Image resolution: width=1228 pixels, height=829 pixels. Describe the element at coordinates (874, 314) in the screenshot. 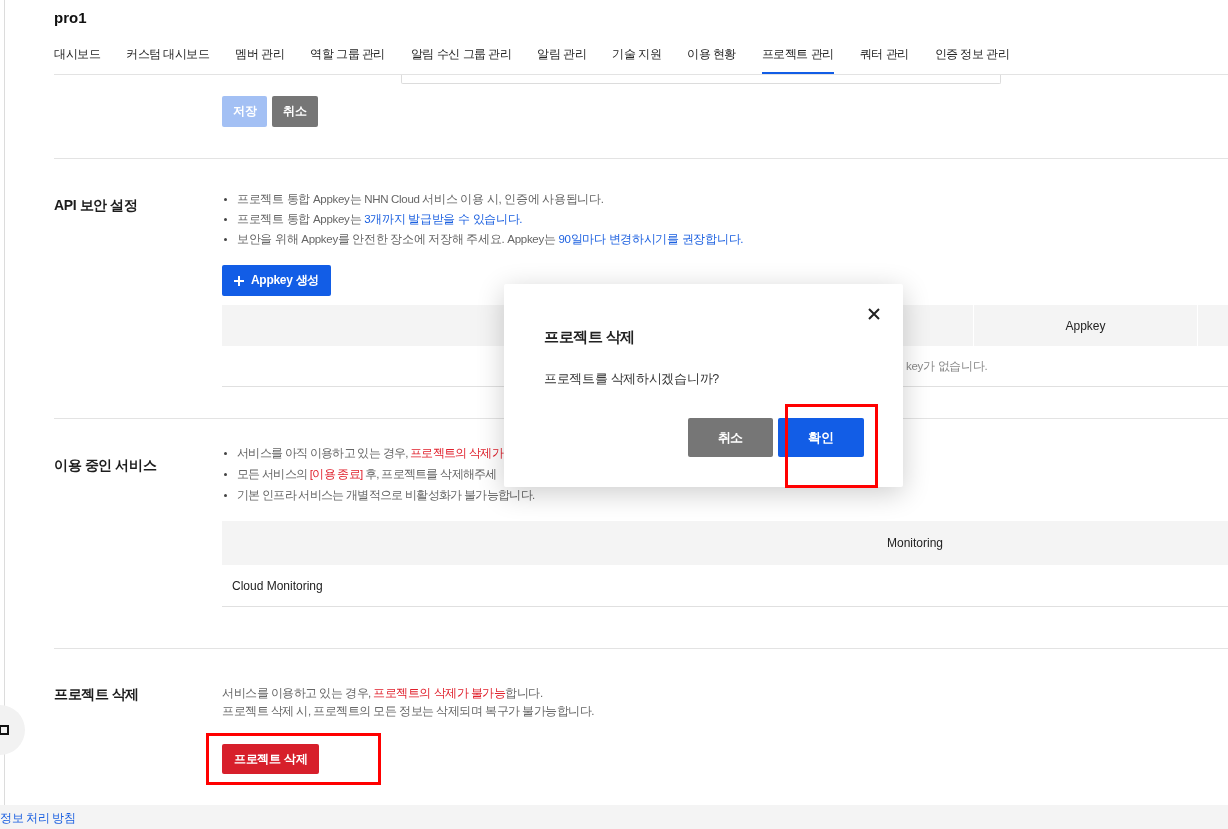

I see `close-icon` at that location.